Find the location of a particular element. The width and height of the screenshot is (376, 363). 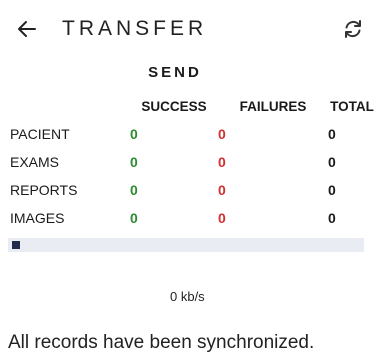

refresh-button is located at coordinates (353, 29).